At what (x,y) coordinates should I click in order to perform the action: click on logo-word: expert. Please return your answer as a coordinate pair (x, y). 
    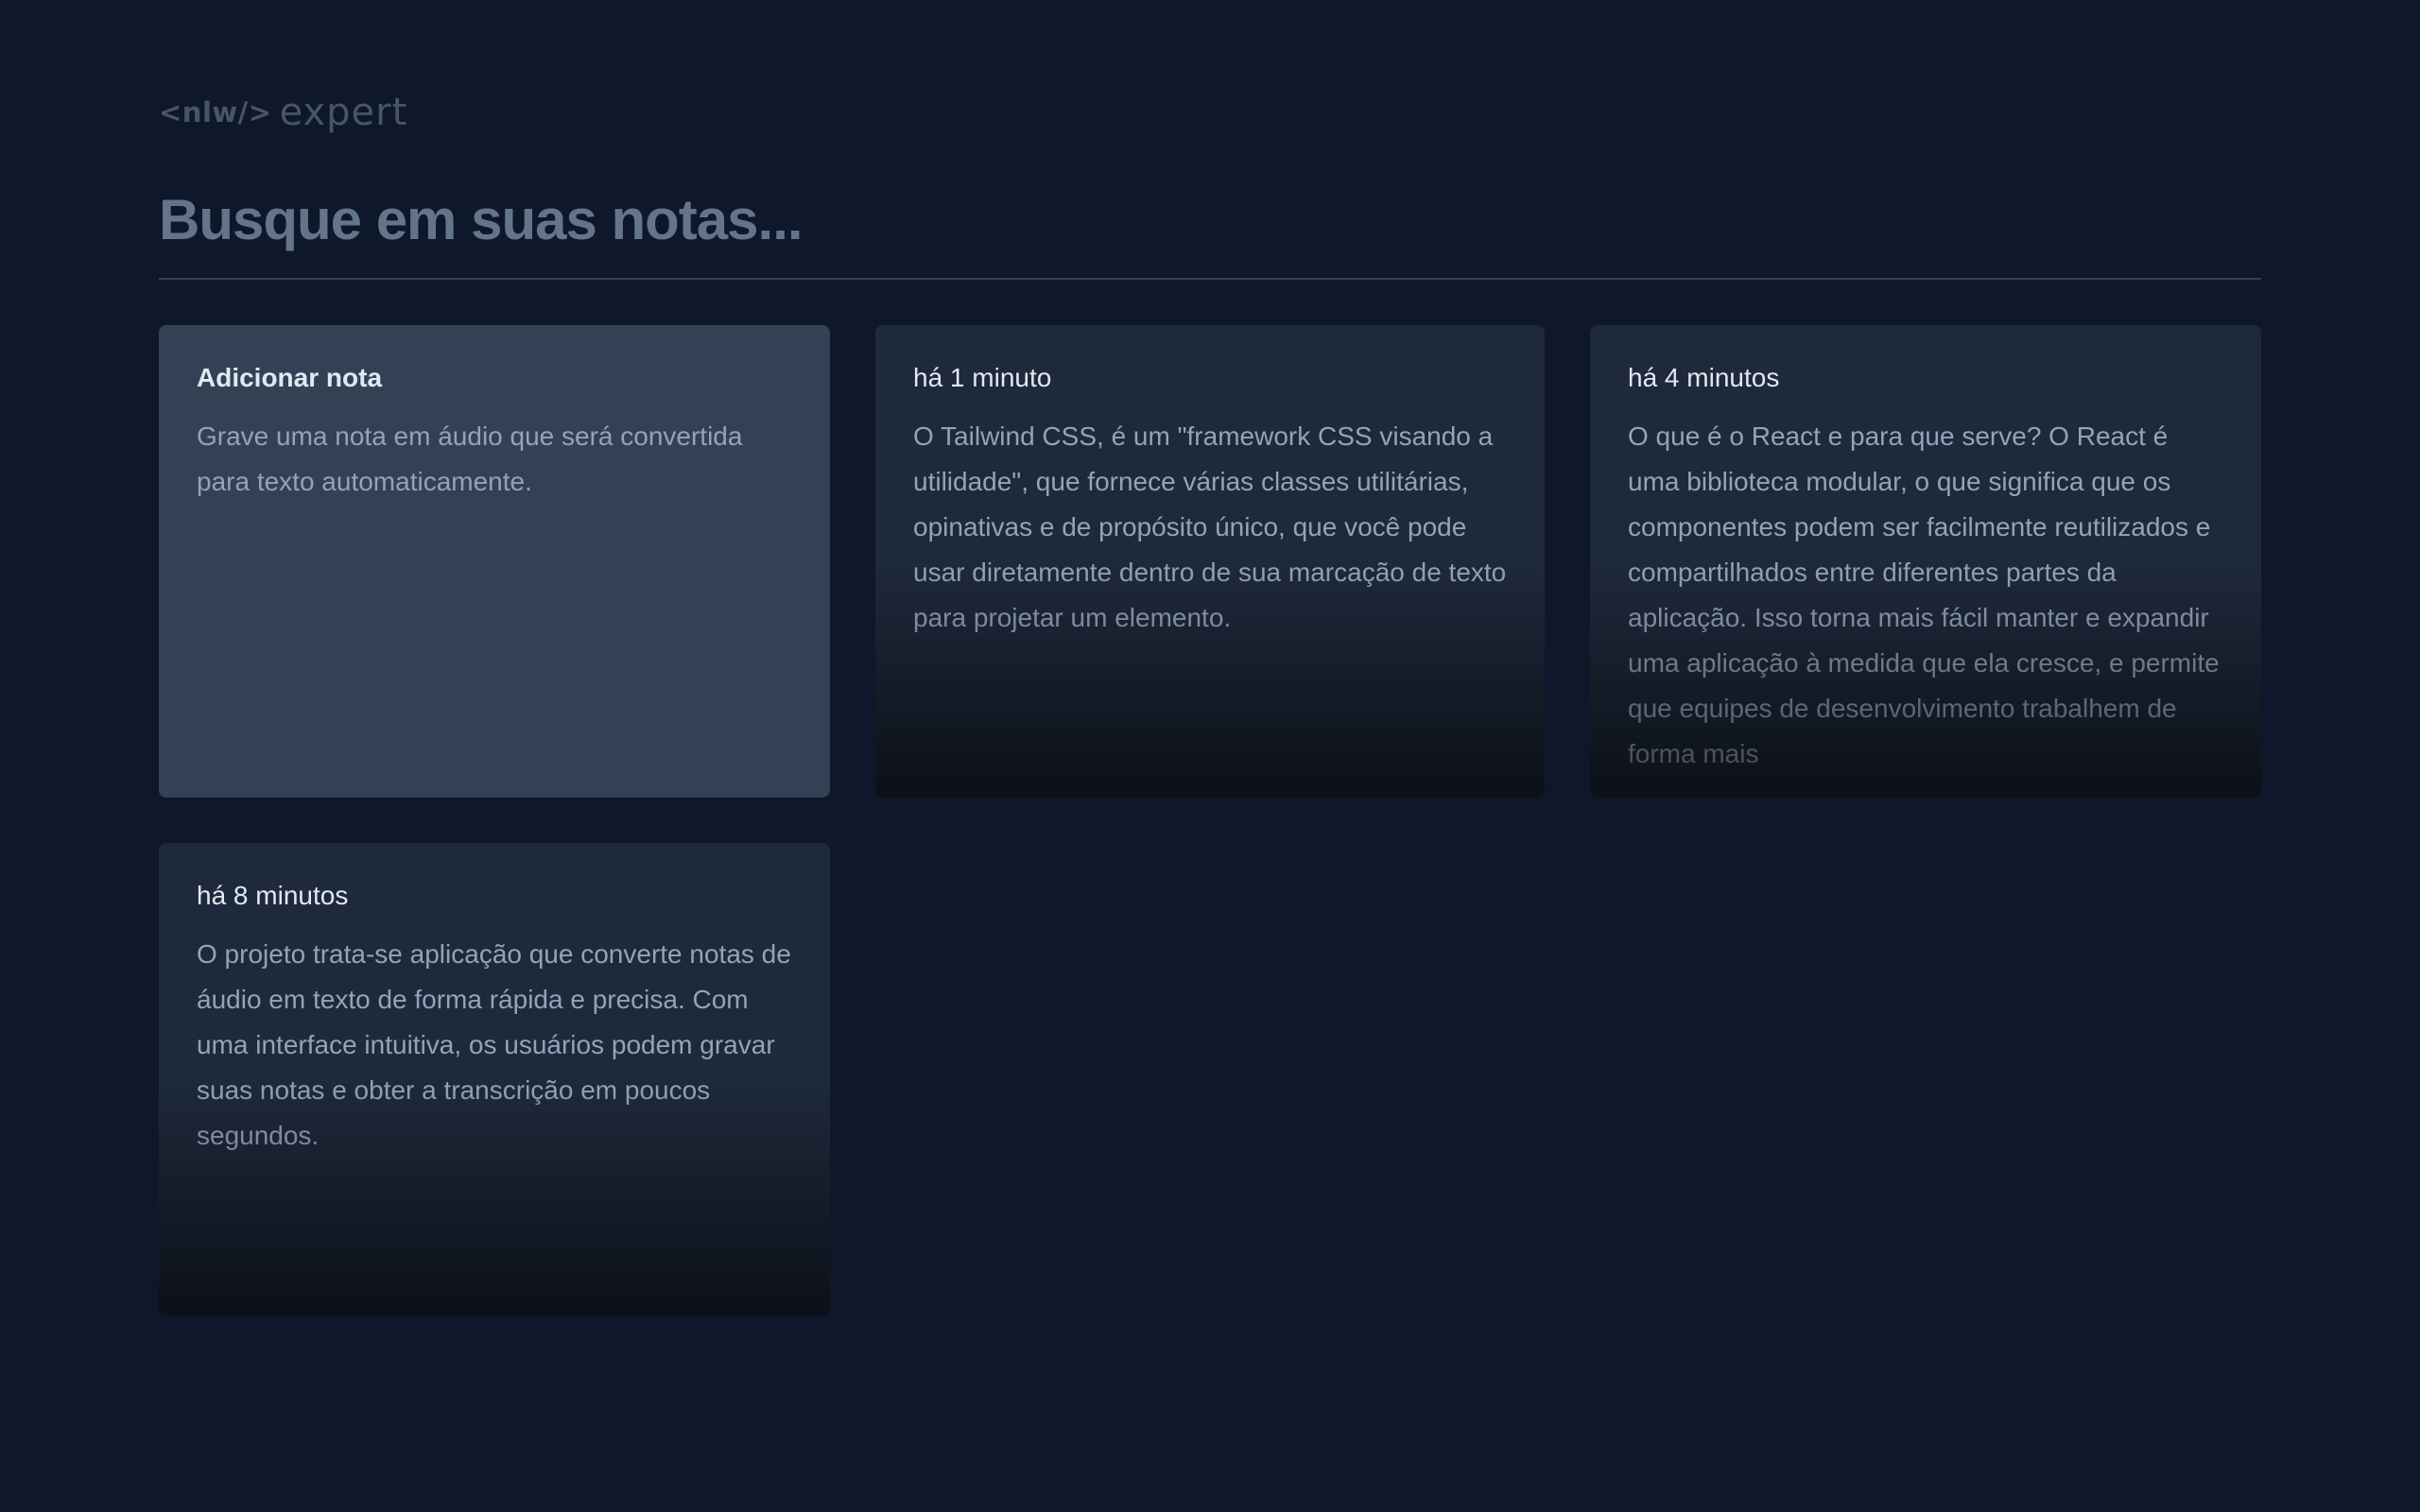
    Looking at the image, I should click on (343, 112).